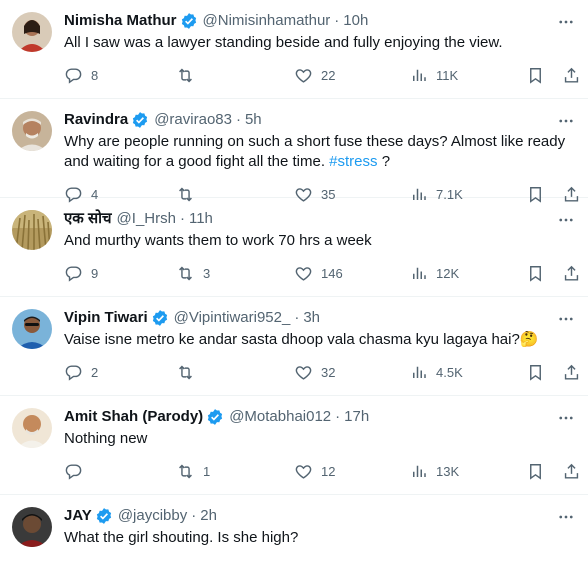 This screenshot has width=588, height=574. I want to click on views-button: 13K, so click(434, 471).